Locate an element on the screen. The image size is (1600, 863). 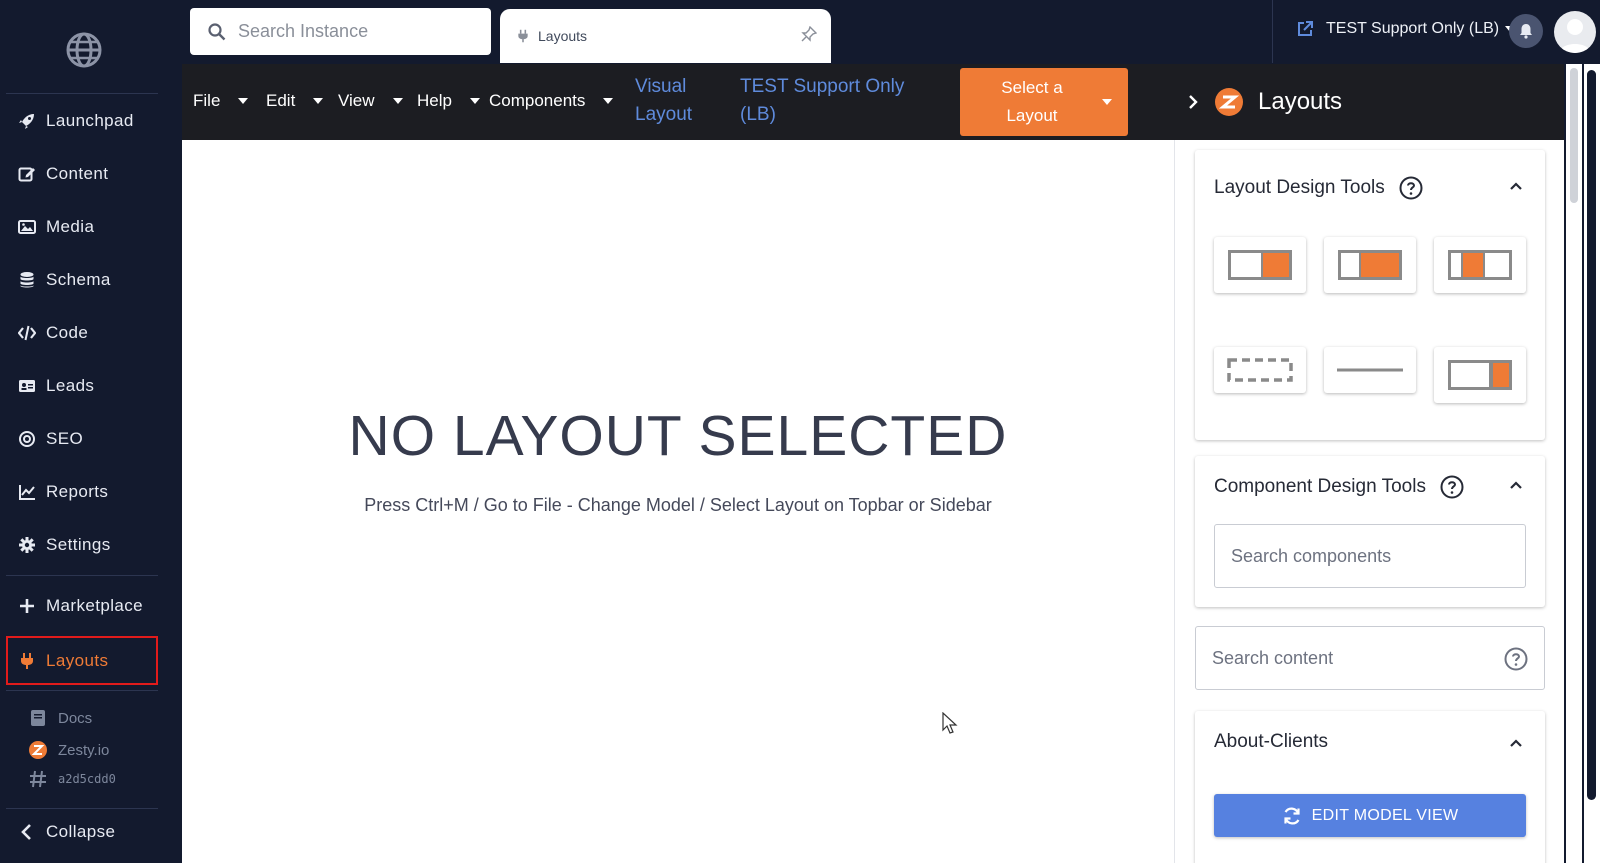
sidebar-item-content: Content is located at coordinates (82, 174).